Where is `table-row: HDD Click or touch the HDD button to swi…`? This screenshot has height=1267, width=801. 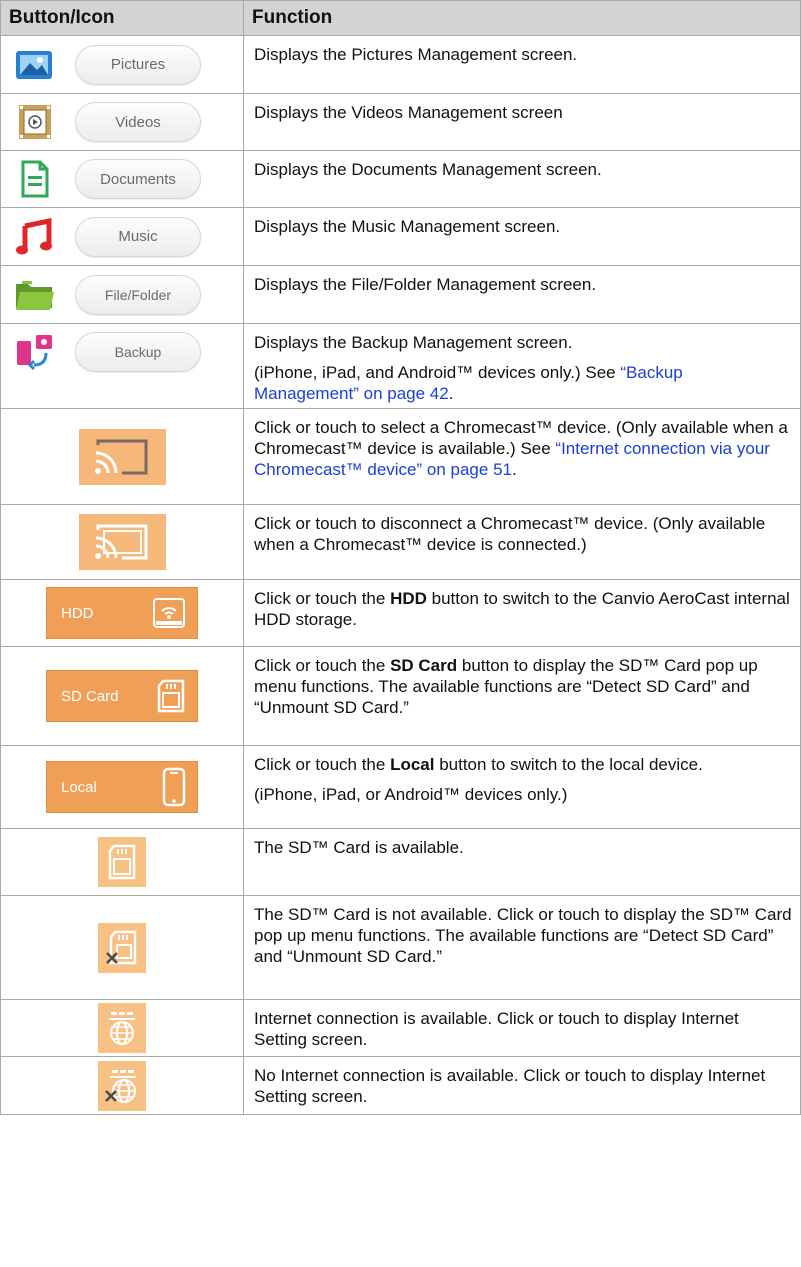 table-row: HDD Click or touch the HDD button to swi… is located at coordinates (400, 613).